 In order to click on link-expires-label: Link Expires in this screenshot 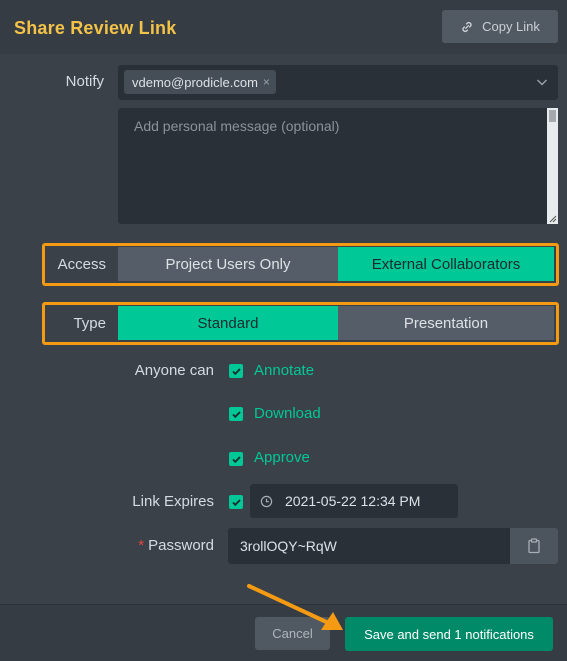, I will do `click(173, 501)`.